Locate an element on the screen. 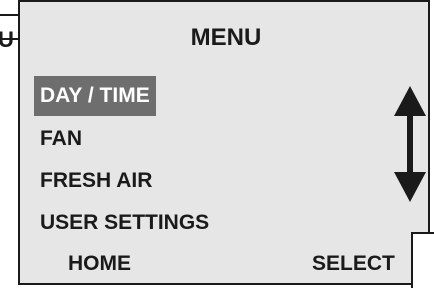 This screenshot has height=288, width=434. page-title: MENU is located at coordinates (226, 37).